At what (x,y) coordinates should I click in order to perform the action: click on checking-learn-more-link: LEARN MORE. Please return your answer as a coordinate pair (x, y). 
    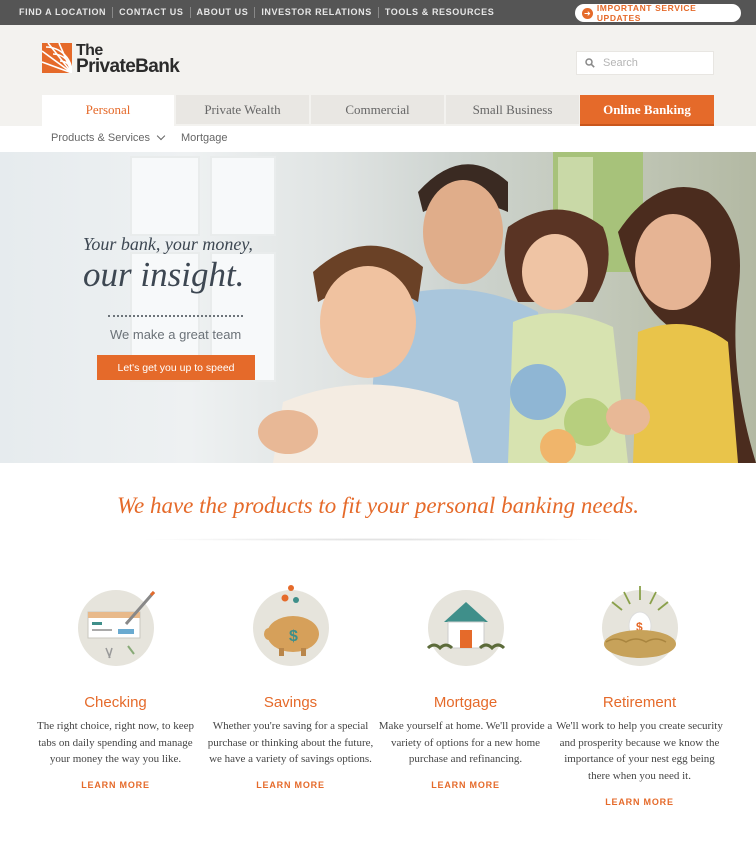
    Looking at the image, I should click on (115, 785).